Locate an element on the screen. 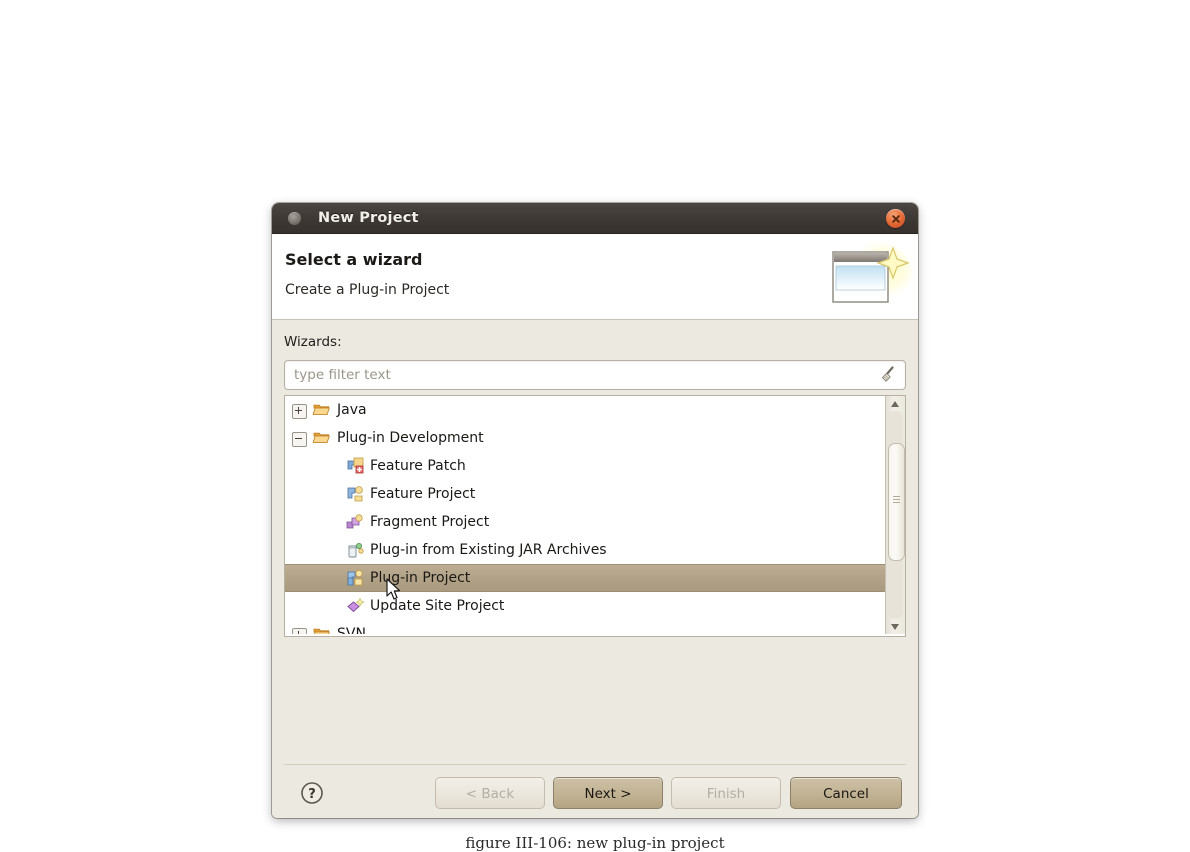 This screenshot has width=1190, height=852. tree-item-label: Update Site Project is located at coordinates (437, 606).